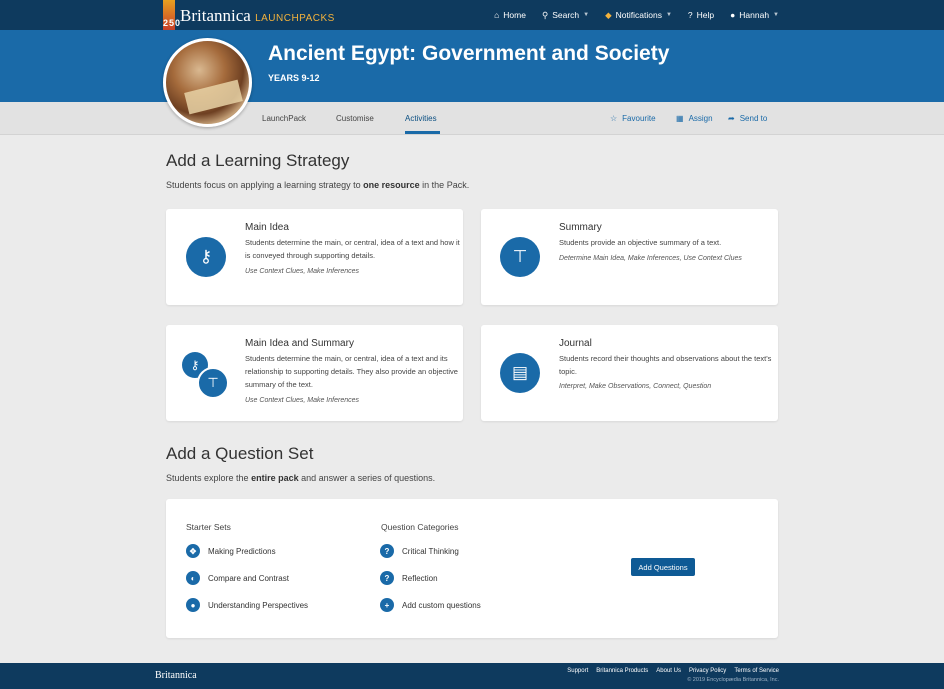 This screenshot has height=689, width=944. Describe the element at coordinates (514, 15) in the screenshot. I see `nav-home-label: Home` at that location.